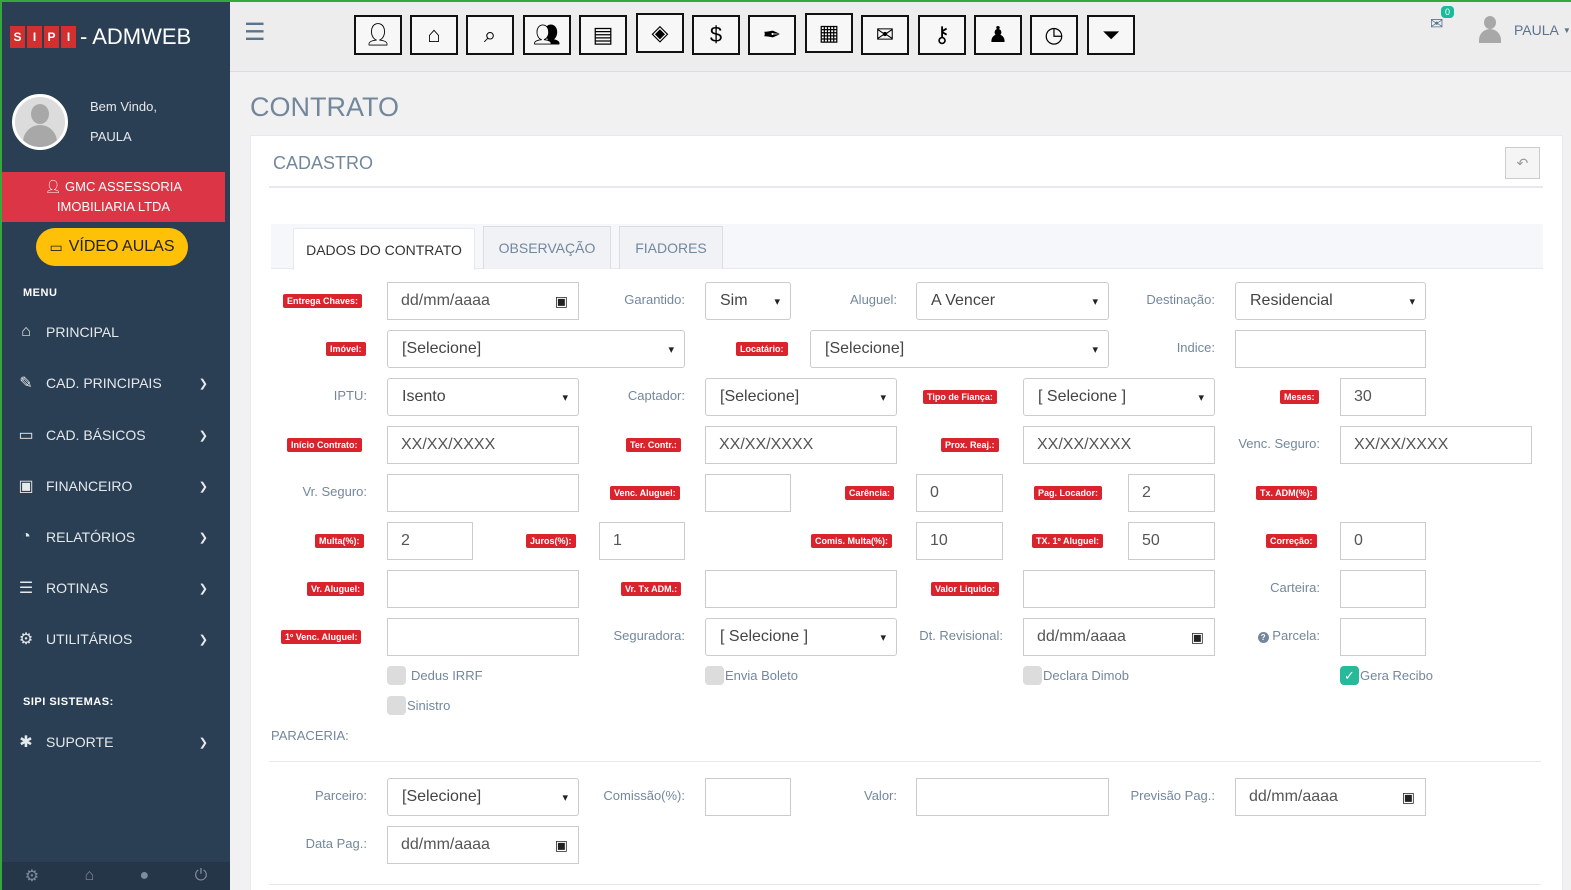 This screenshot has width=1571, height=890. I want to click on company-line1: GMC ASSESSORIA, so click(124, 186).